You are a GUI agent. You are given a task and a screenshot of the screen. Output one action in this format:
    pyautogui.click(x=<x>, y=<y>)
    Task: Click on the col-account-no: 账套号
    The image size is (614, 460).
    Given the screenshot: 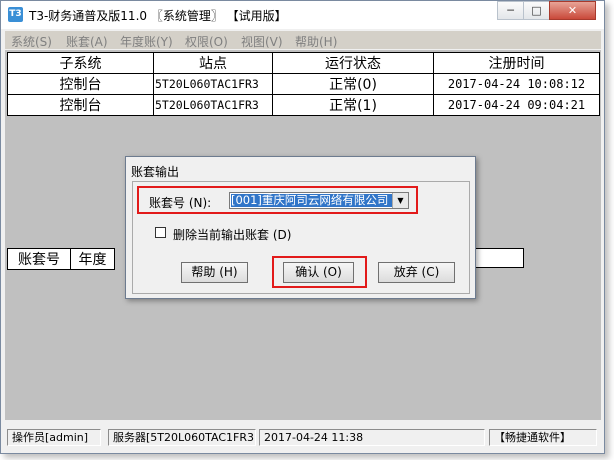 What is the action you would take?
    pyautogui.click(x=39, y=259)
    